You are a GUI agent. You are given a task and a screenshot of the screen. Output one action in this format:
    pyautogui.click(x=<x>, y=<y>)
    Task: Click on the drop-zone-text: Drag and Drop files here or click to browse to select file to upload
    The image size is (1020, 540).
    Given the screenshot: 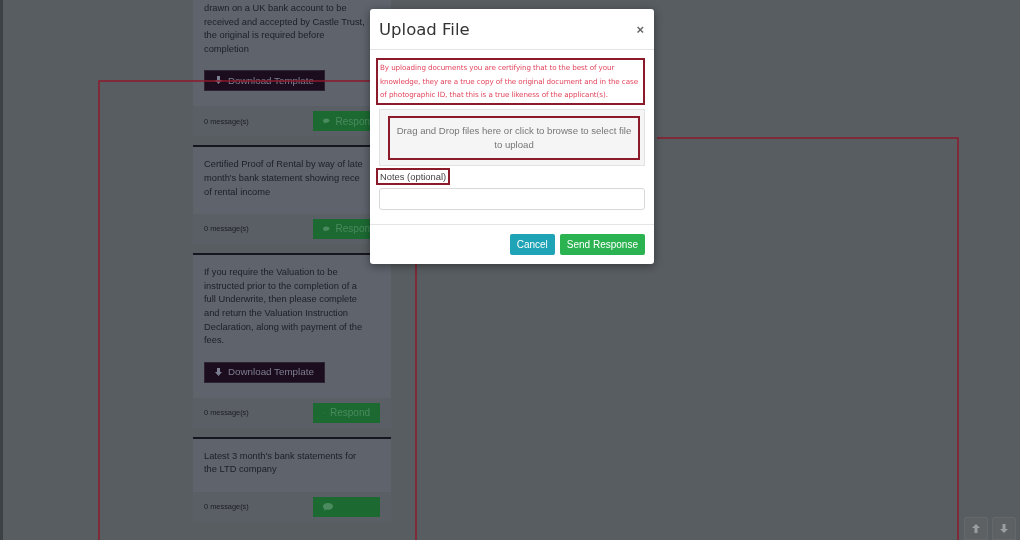 What is the action you would take?
    pyautogui.click(x=514, y=137)
    